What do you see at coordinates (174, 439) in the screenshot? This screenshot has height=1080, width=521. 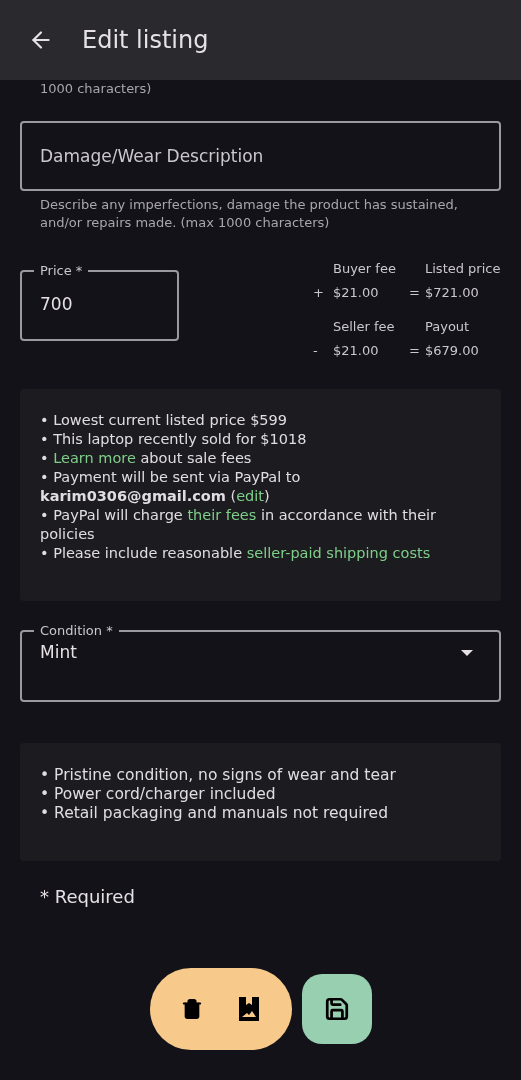 I see `info-line: • This laptop recently sold for $1018` at bounding box center [174, 439].